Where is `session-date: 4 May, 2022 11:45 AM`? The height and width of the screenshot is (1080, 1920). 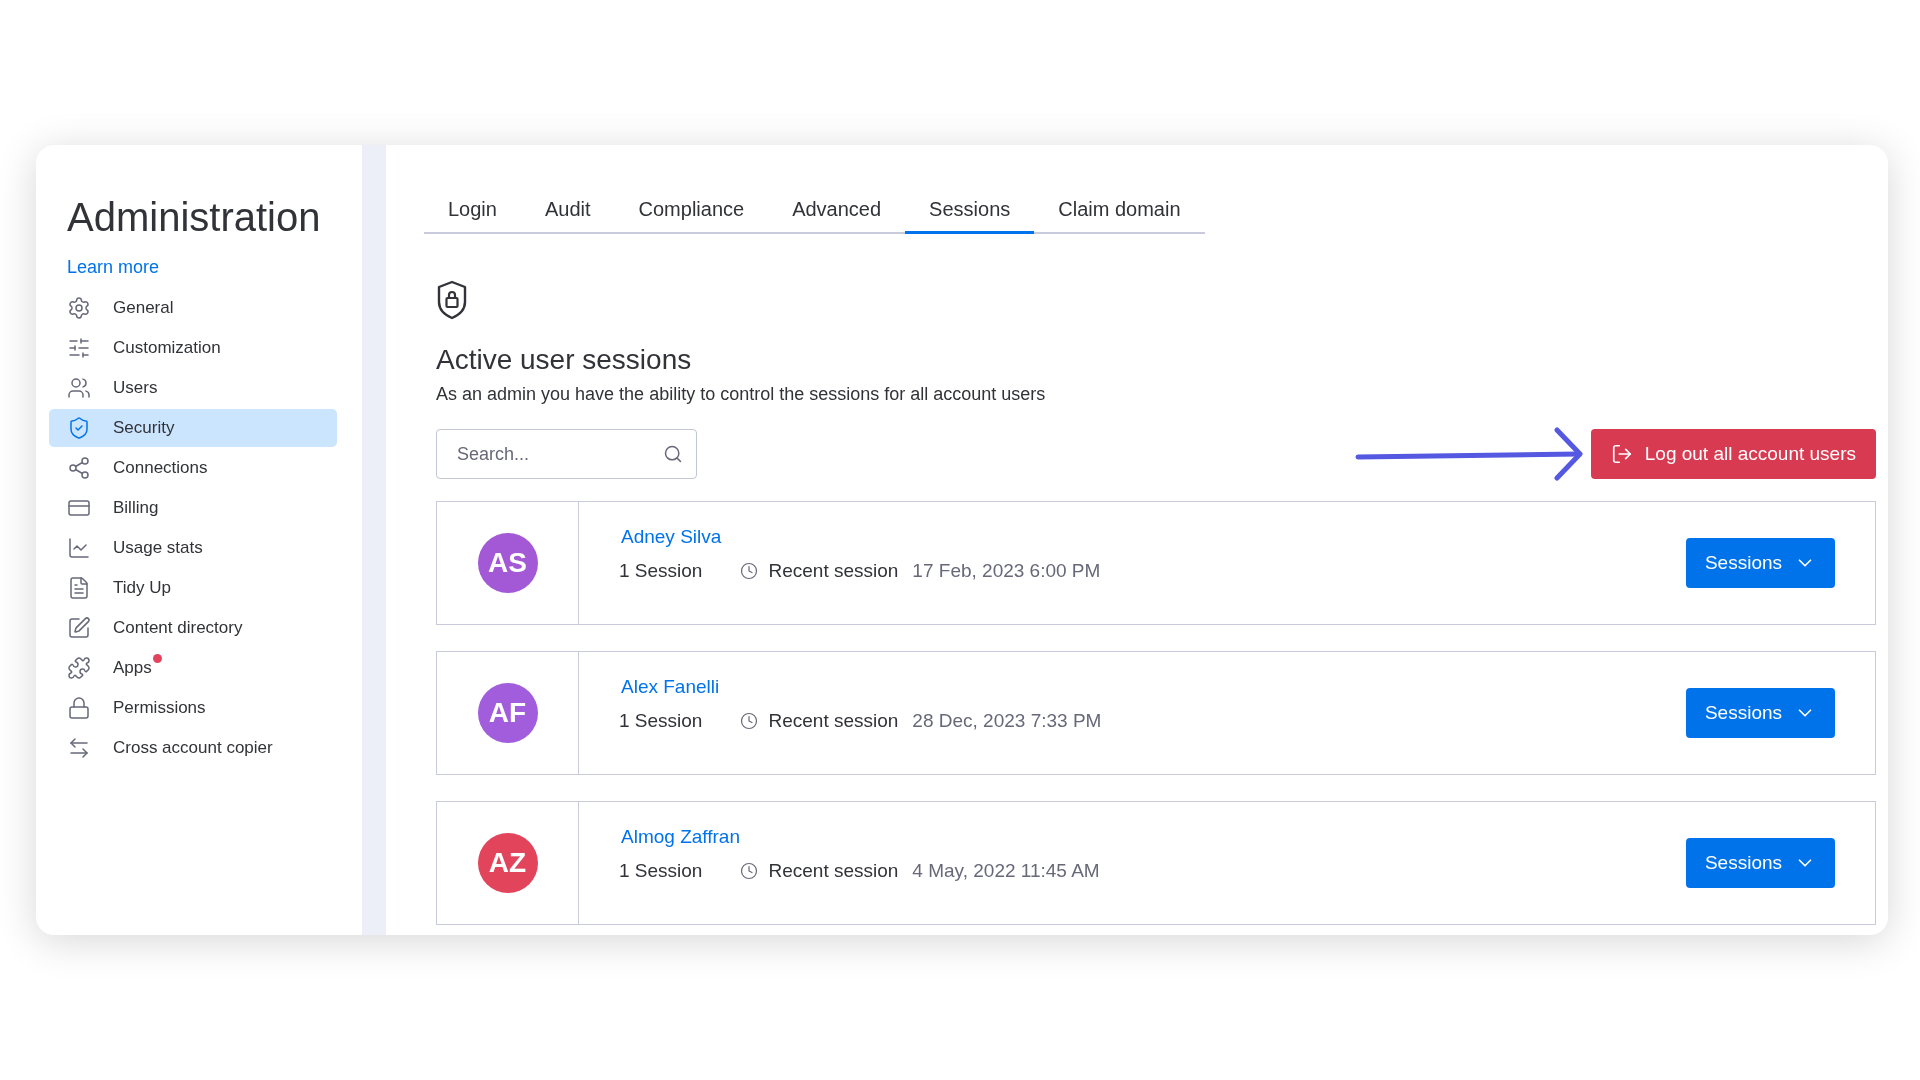 session-date: 4 May, 2022 11:45 AM is located at coordinates (1006, 871).